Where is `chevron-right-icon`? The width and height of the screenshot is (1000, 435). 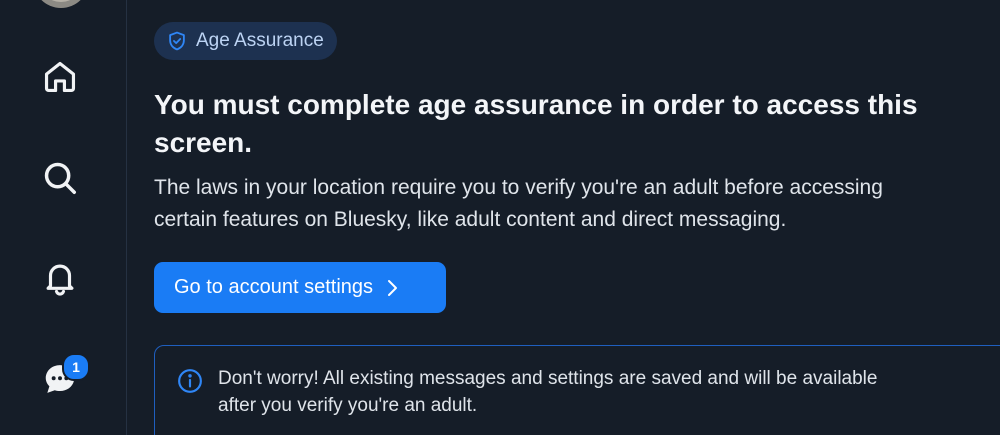 chevron-right-icon is located at coordinates (392, 288).